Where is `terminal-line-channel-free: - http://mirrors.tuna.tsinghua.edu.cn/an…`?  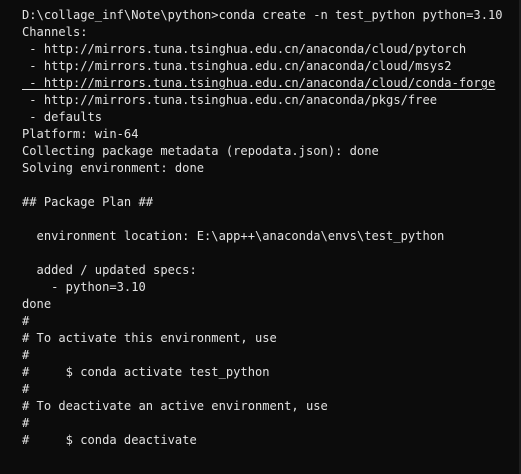 terminal-line-channel-free: - http://mirrors.tuna.tsinghua.edu.cn/an… is located at coordinates (230, 100).